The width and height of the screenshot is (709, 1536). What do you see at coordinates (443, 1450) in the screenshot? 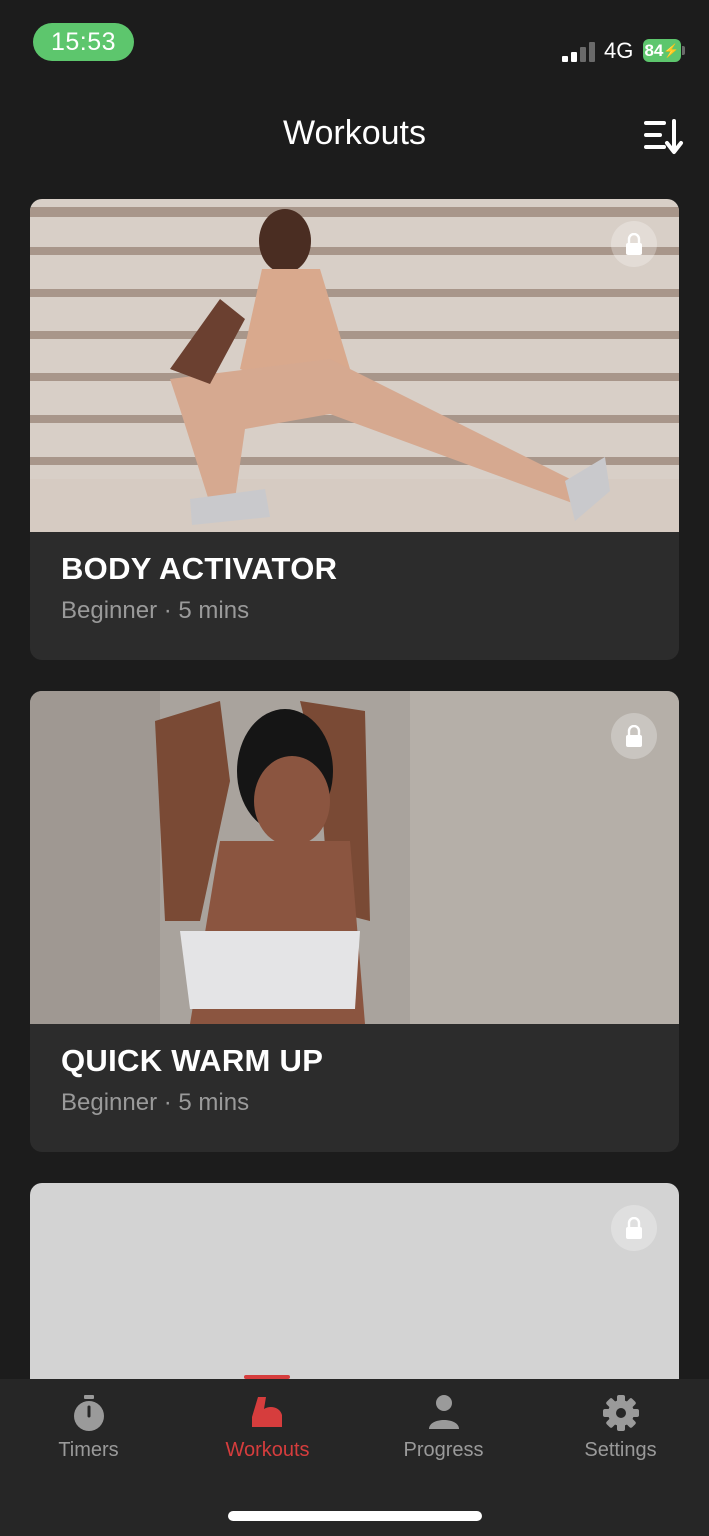
I see `tab-label: Progress` at bounding box center [443, 1450].